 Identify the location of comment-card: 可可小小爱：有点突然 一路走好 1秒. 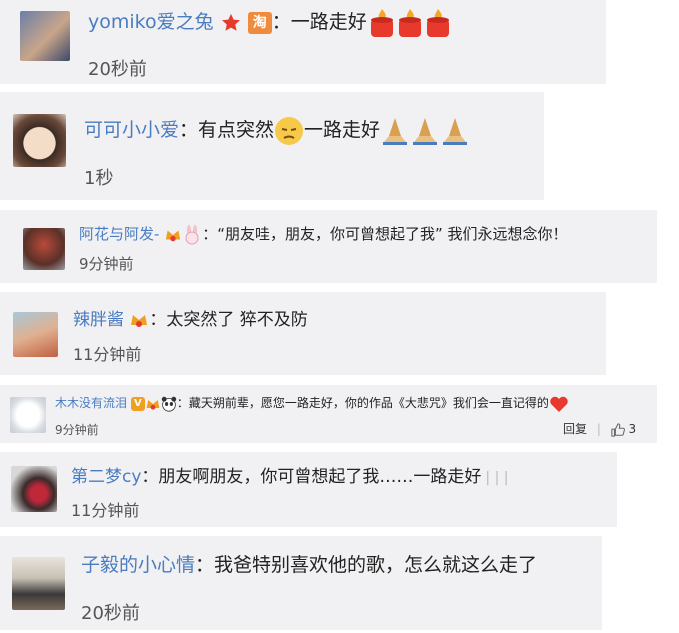
(272, 146).